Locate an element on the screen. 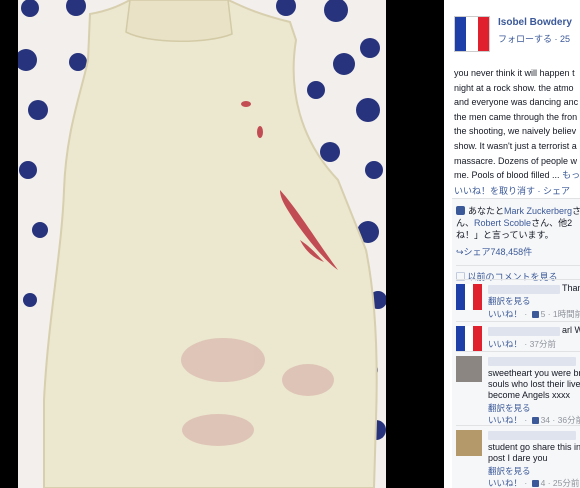 The image size is (580, 488). post-text-line: me. Pools of blood filled ... もっ is located at coordinates (517, 175).